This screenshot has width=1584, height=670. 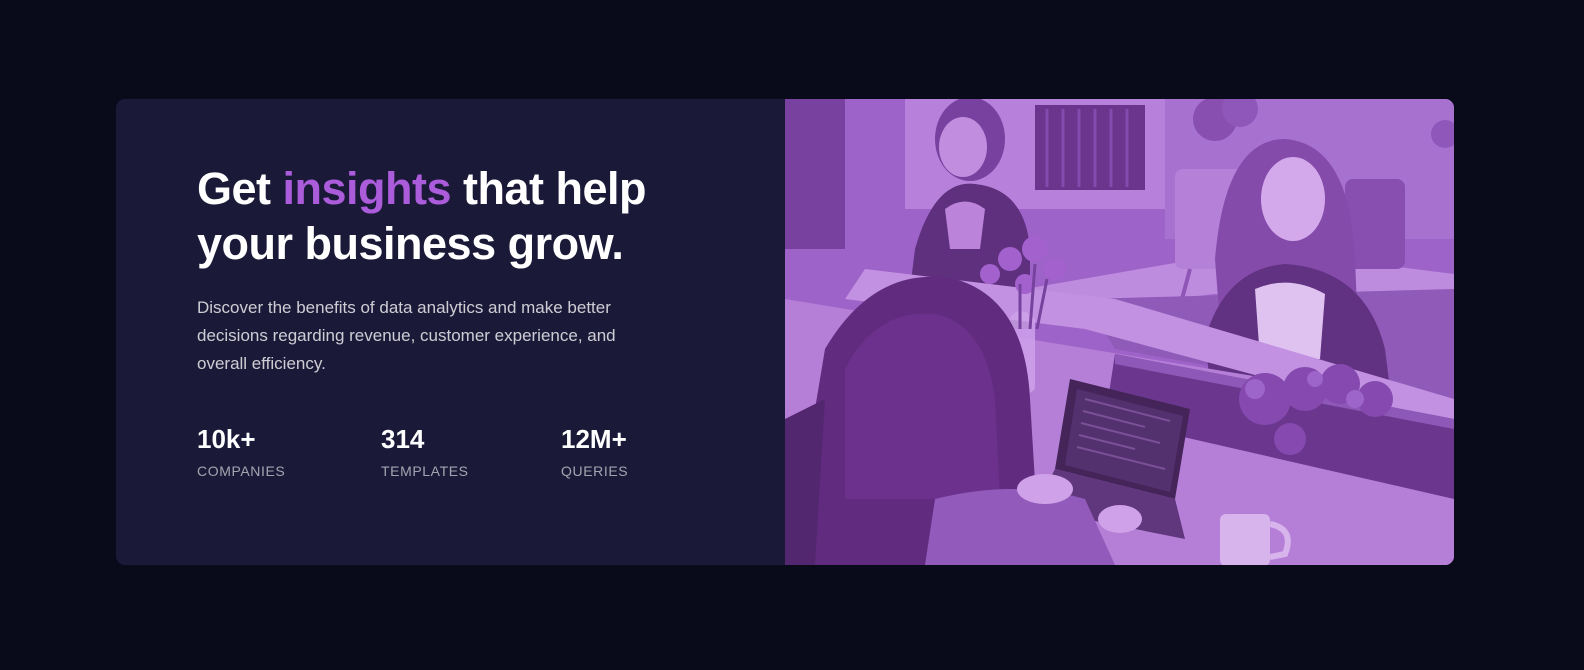 I want to click on stat-label: TEMPLATES, so click(x=425, y=471).